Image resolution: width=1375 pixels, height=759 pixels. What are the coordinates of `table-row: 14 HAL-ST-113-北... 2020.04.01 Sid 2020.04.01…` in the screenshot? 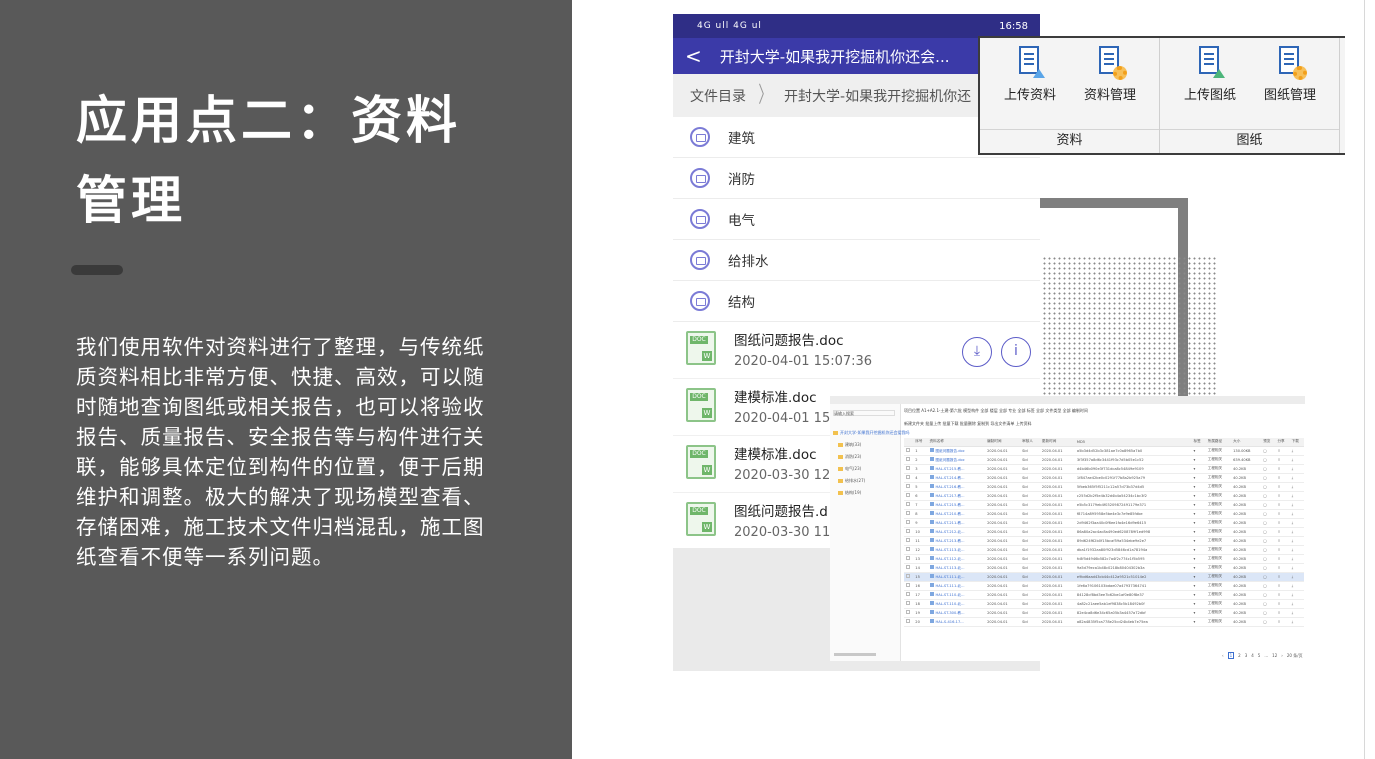 It's located at (1104, 568).